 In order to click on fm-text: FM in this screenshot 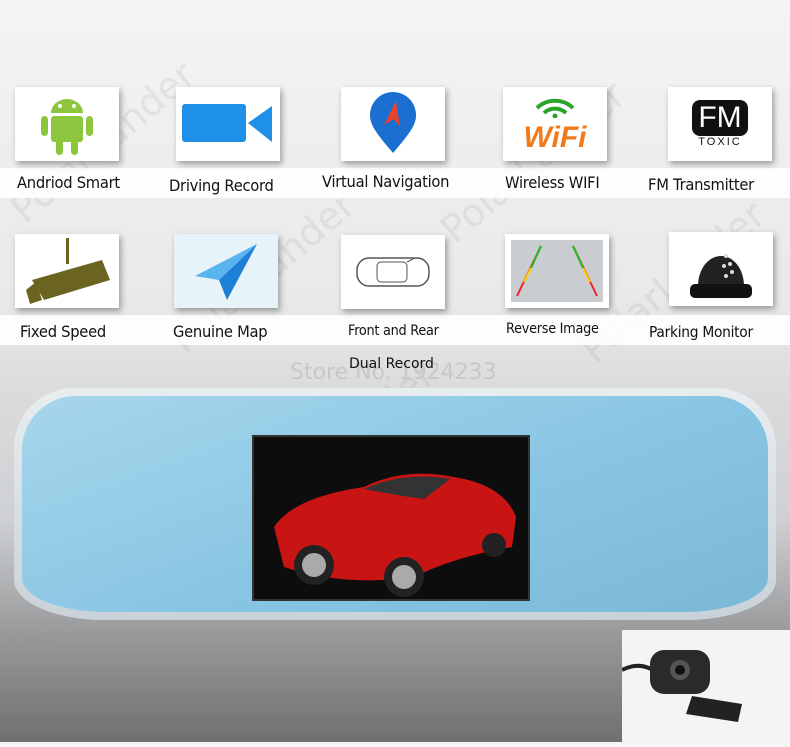, I will do `click(720, 118)`.